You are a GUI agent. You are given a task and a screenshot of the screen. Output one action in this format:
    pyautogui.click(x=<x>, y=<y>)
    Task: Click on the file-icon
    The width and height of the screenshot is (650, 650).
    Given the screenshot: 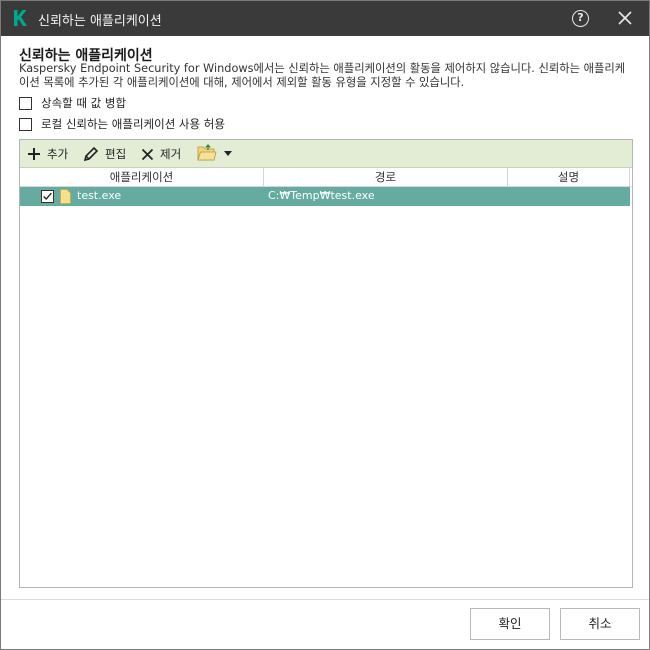 What is the action you would take?
    pyautogui.click(x=65, y=196)
    